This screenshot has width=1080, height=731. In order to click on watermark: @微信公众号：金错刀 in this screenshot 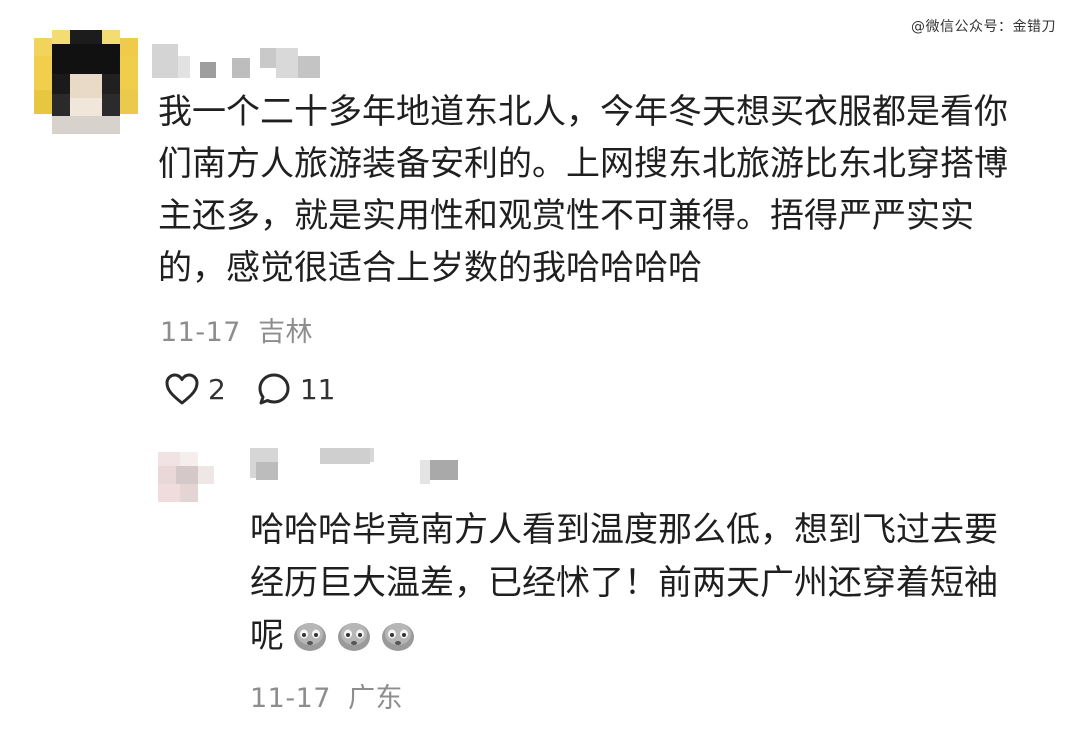, I will do `click(983, 27)`.